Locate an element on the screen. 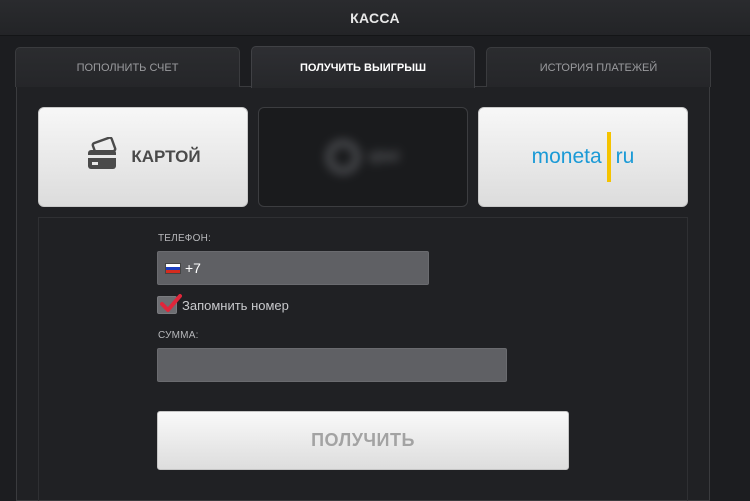 The width and height of the screenshot is (750, 501). page-title: КАССА is located at coordinates (375, 17).